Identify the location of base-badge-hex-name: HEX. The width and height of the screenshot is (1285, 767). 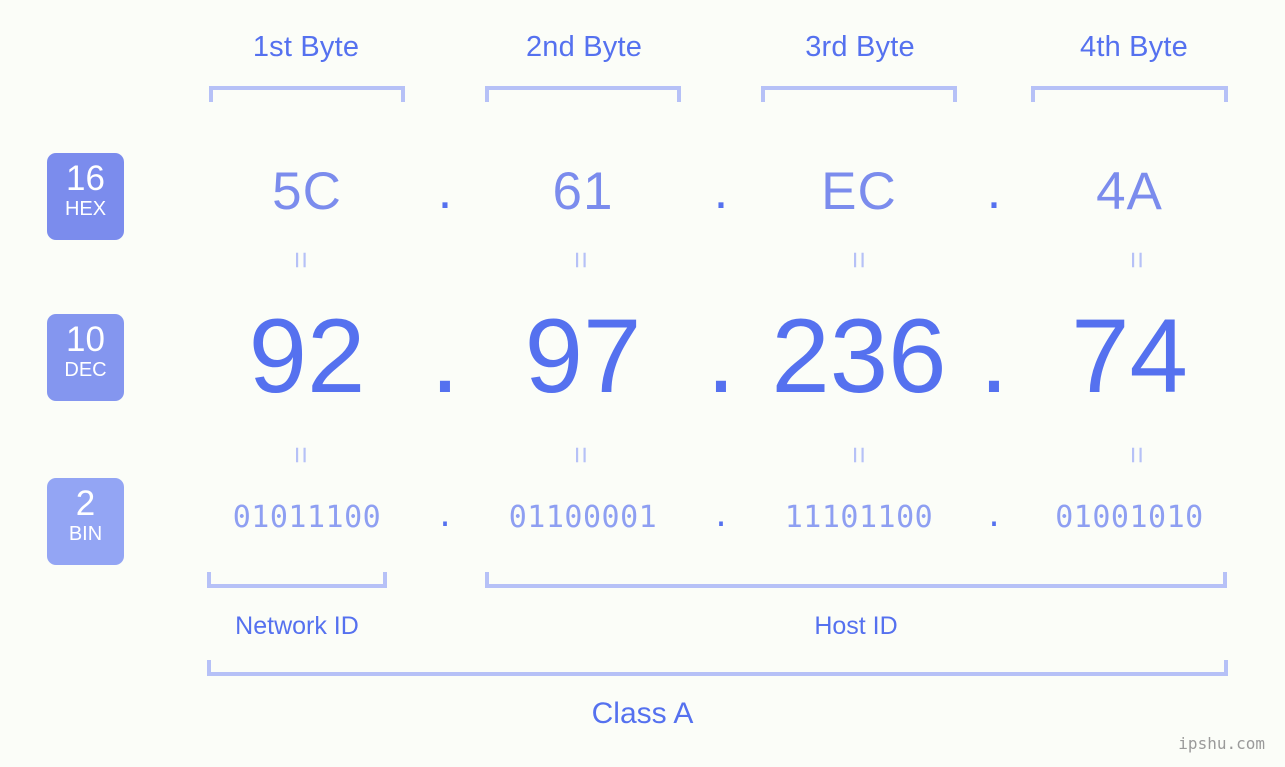
(85, 209).